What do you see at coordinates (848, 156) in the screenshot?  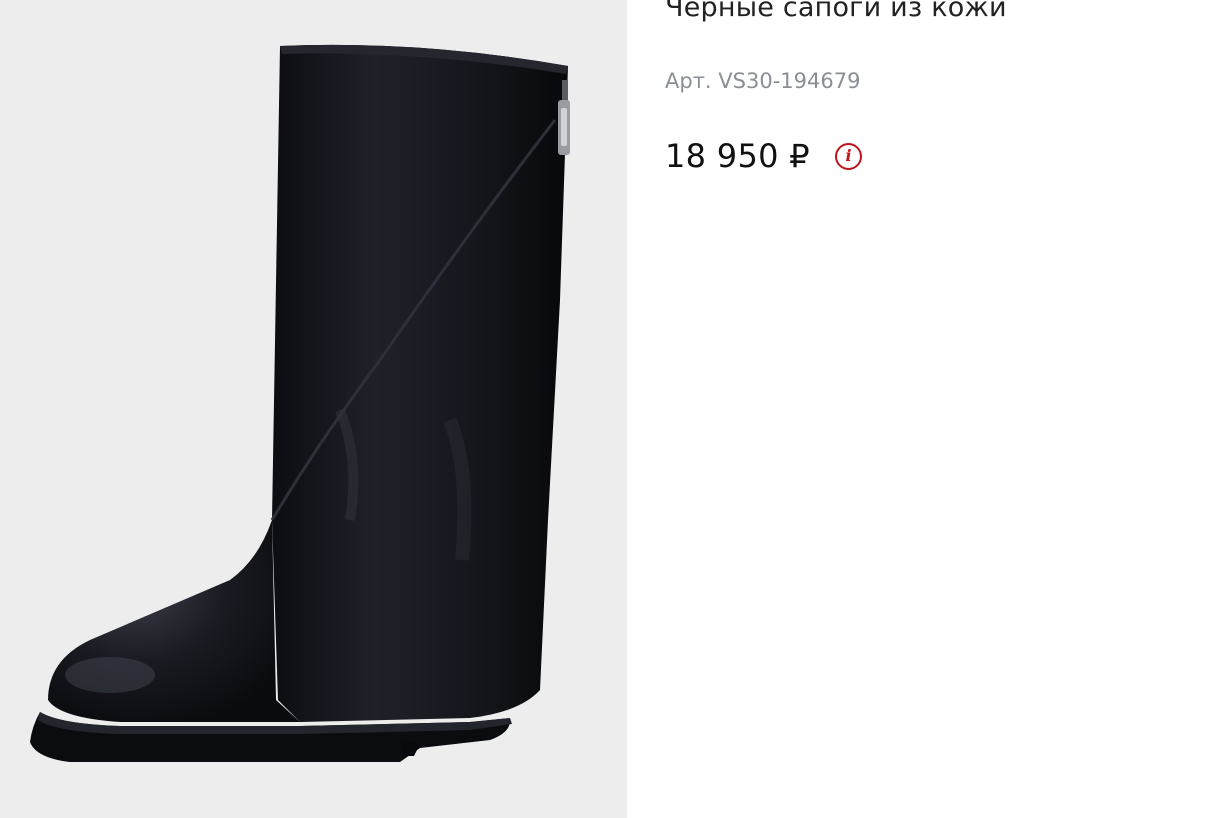 I see `info-icon: i` at bounding box center [848, 156].